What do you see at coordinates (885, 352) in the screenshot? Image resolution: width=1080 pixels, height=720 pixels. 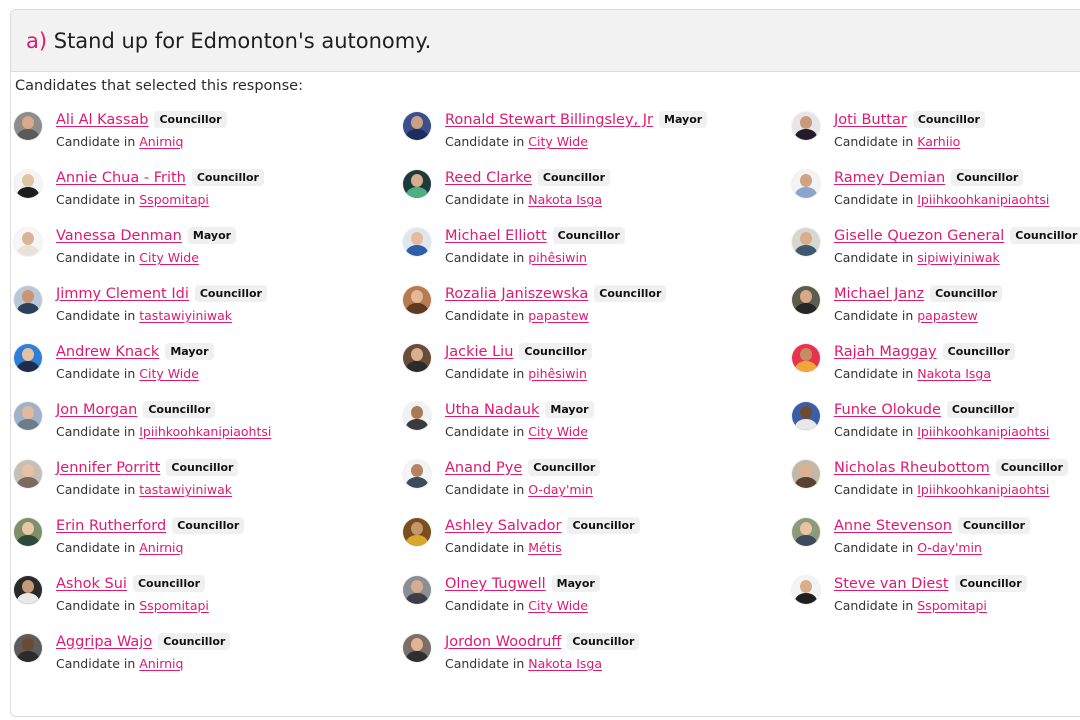 I see `candidate-name-link: Rajah Maggay` at bounding box center [885, 352].